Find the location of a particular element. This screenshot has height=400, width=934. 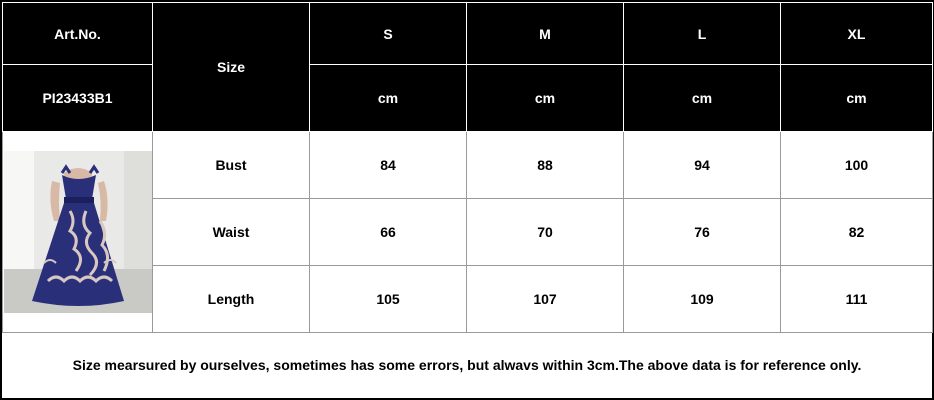

unit-l: cm is located at coordinates (702, 98).